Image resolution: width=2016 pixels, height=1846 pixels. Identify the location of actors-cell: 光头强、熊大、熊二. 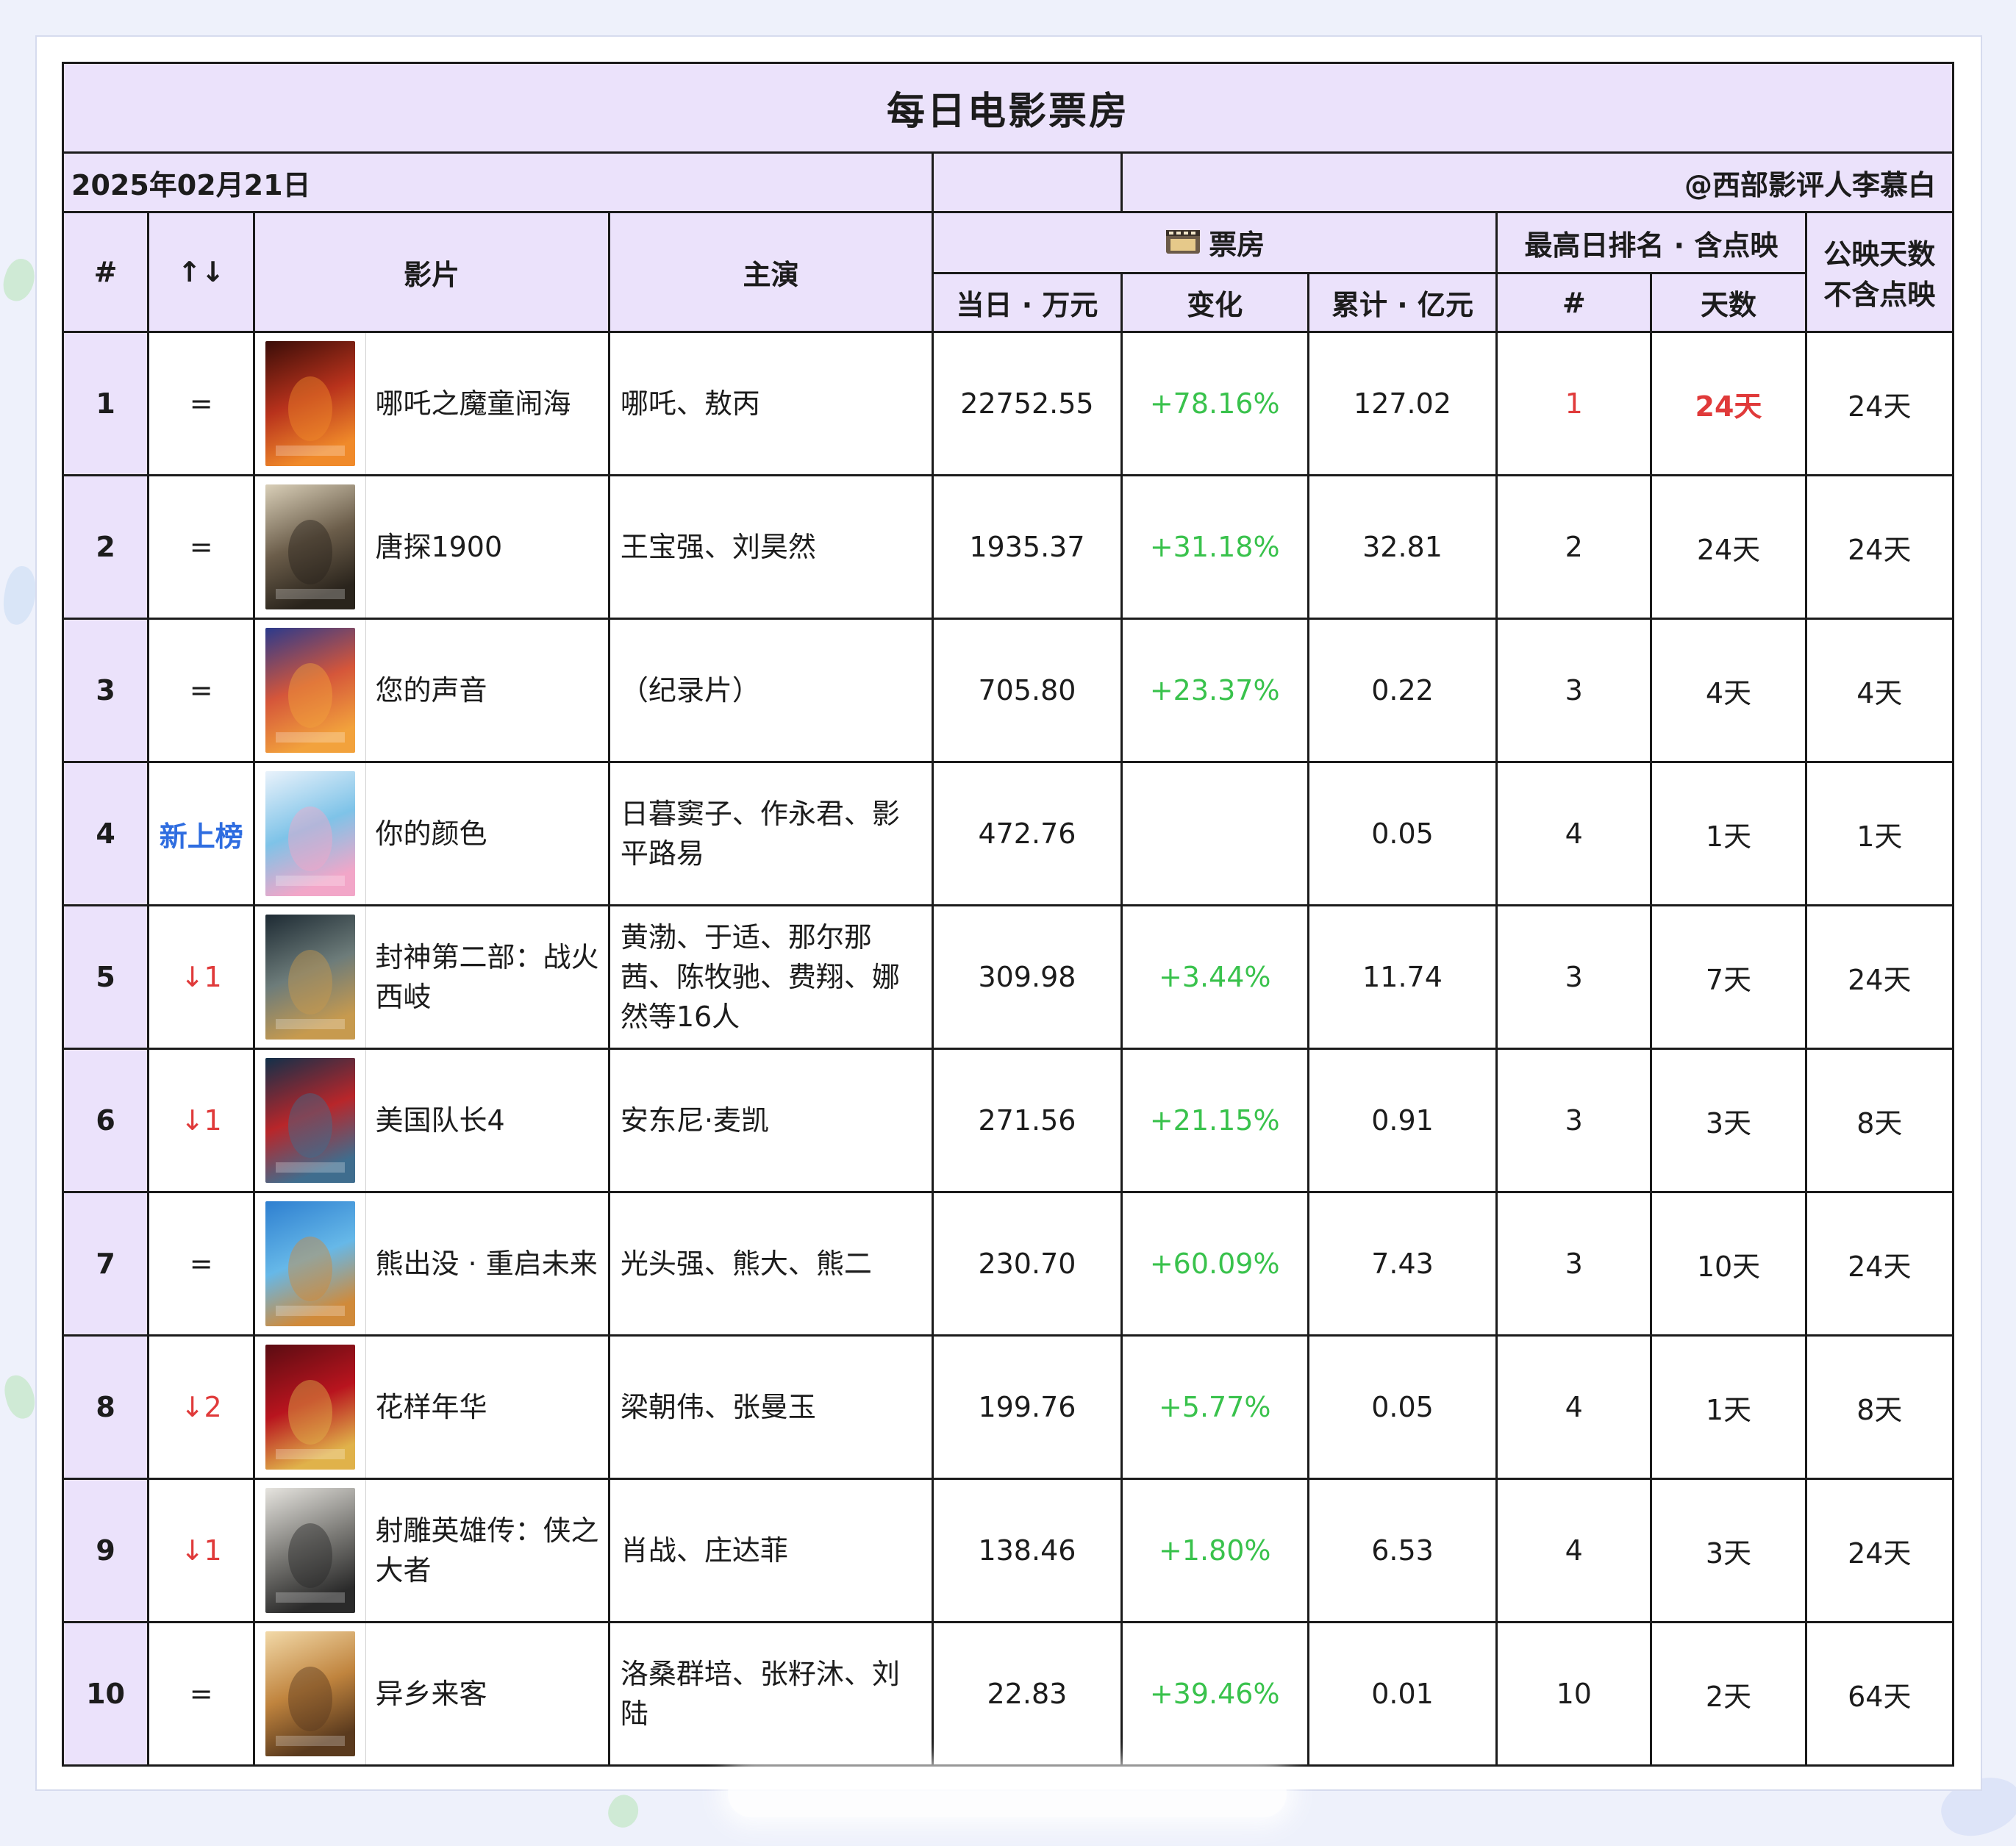
(770, 1264).